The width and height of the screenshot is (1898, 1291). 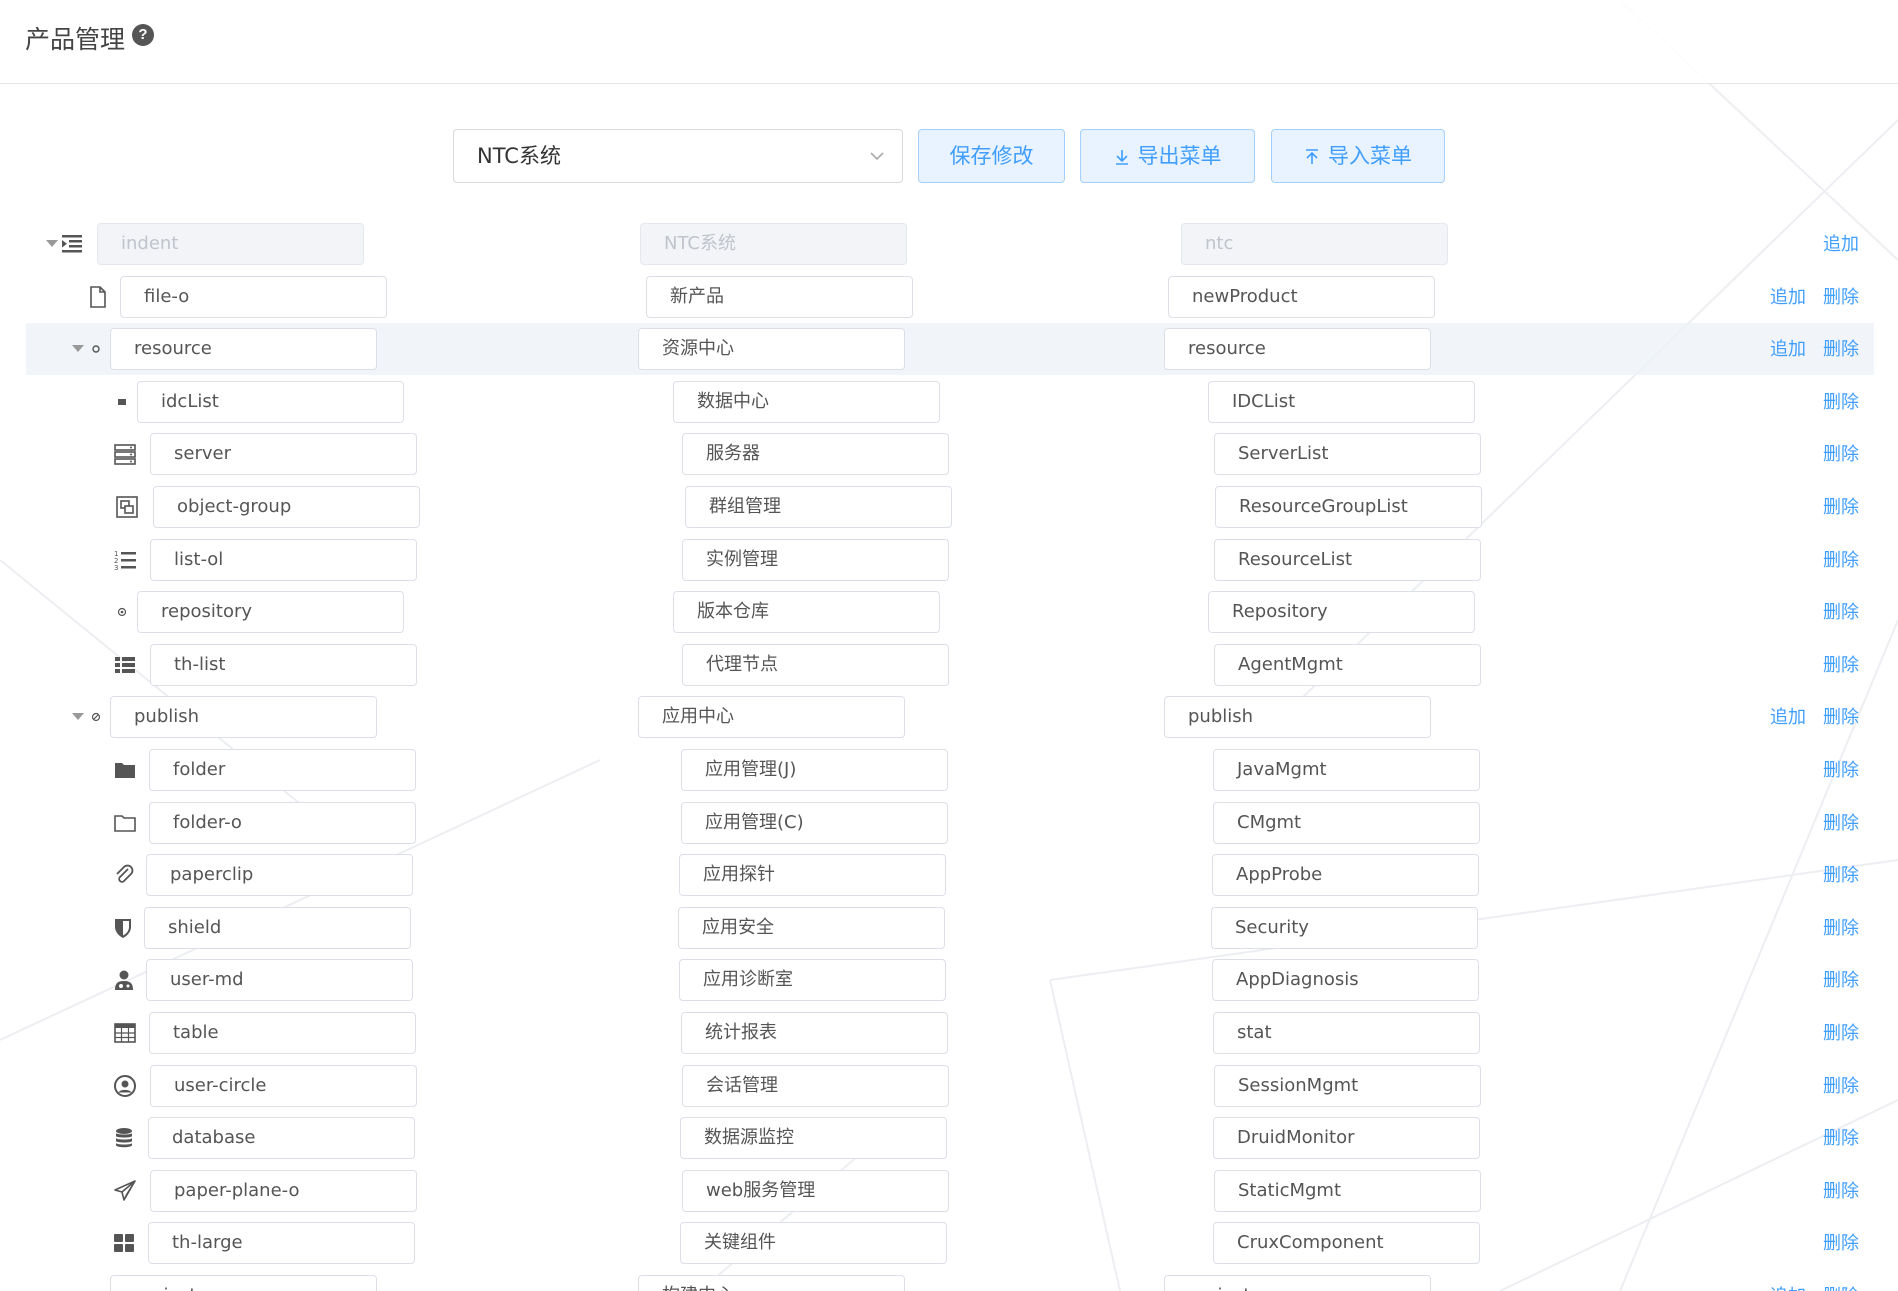 I want to click on export-menu-button: 导出菜单, so click(x=1167, y=156).